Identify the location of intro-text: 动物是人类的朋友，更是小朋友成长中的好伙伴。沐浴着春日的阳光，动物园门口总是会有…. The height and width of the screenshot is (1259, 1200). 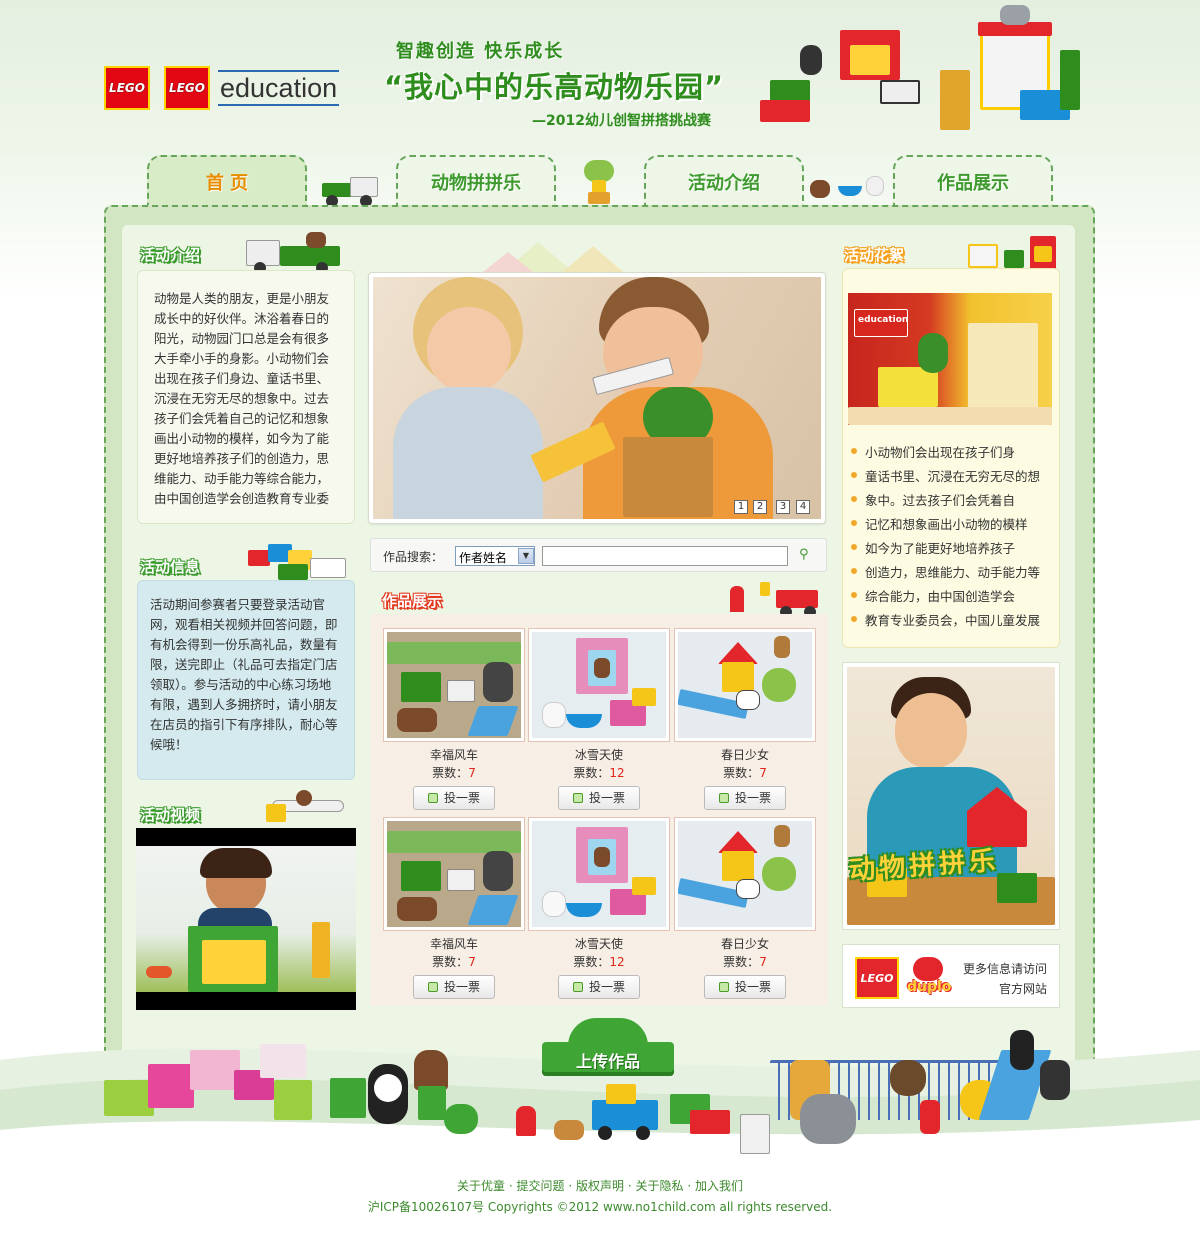
(242, 398).